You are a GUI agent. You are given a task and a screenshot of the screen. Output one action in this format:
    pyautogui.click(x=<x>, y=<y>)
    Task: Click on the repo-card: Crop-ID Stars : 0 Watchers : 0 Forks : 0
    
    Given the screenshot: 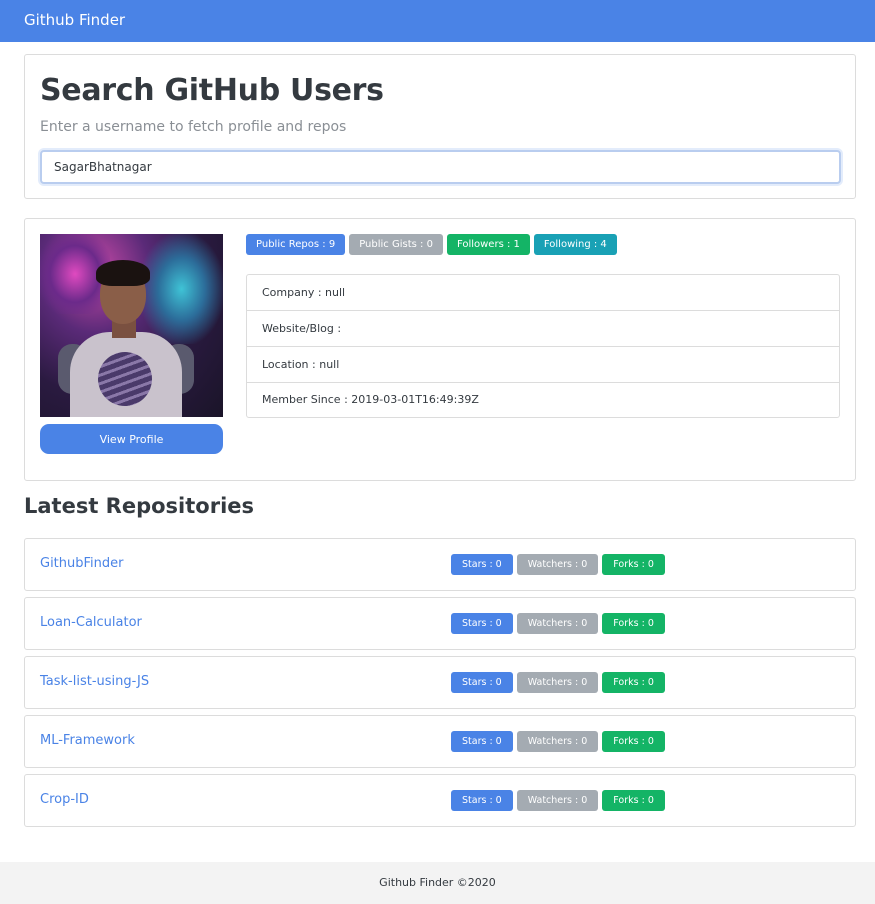 What is the action you would take?
    pyautogui.click(x=440, y=800)
    